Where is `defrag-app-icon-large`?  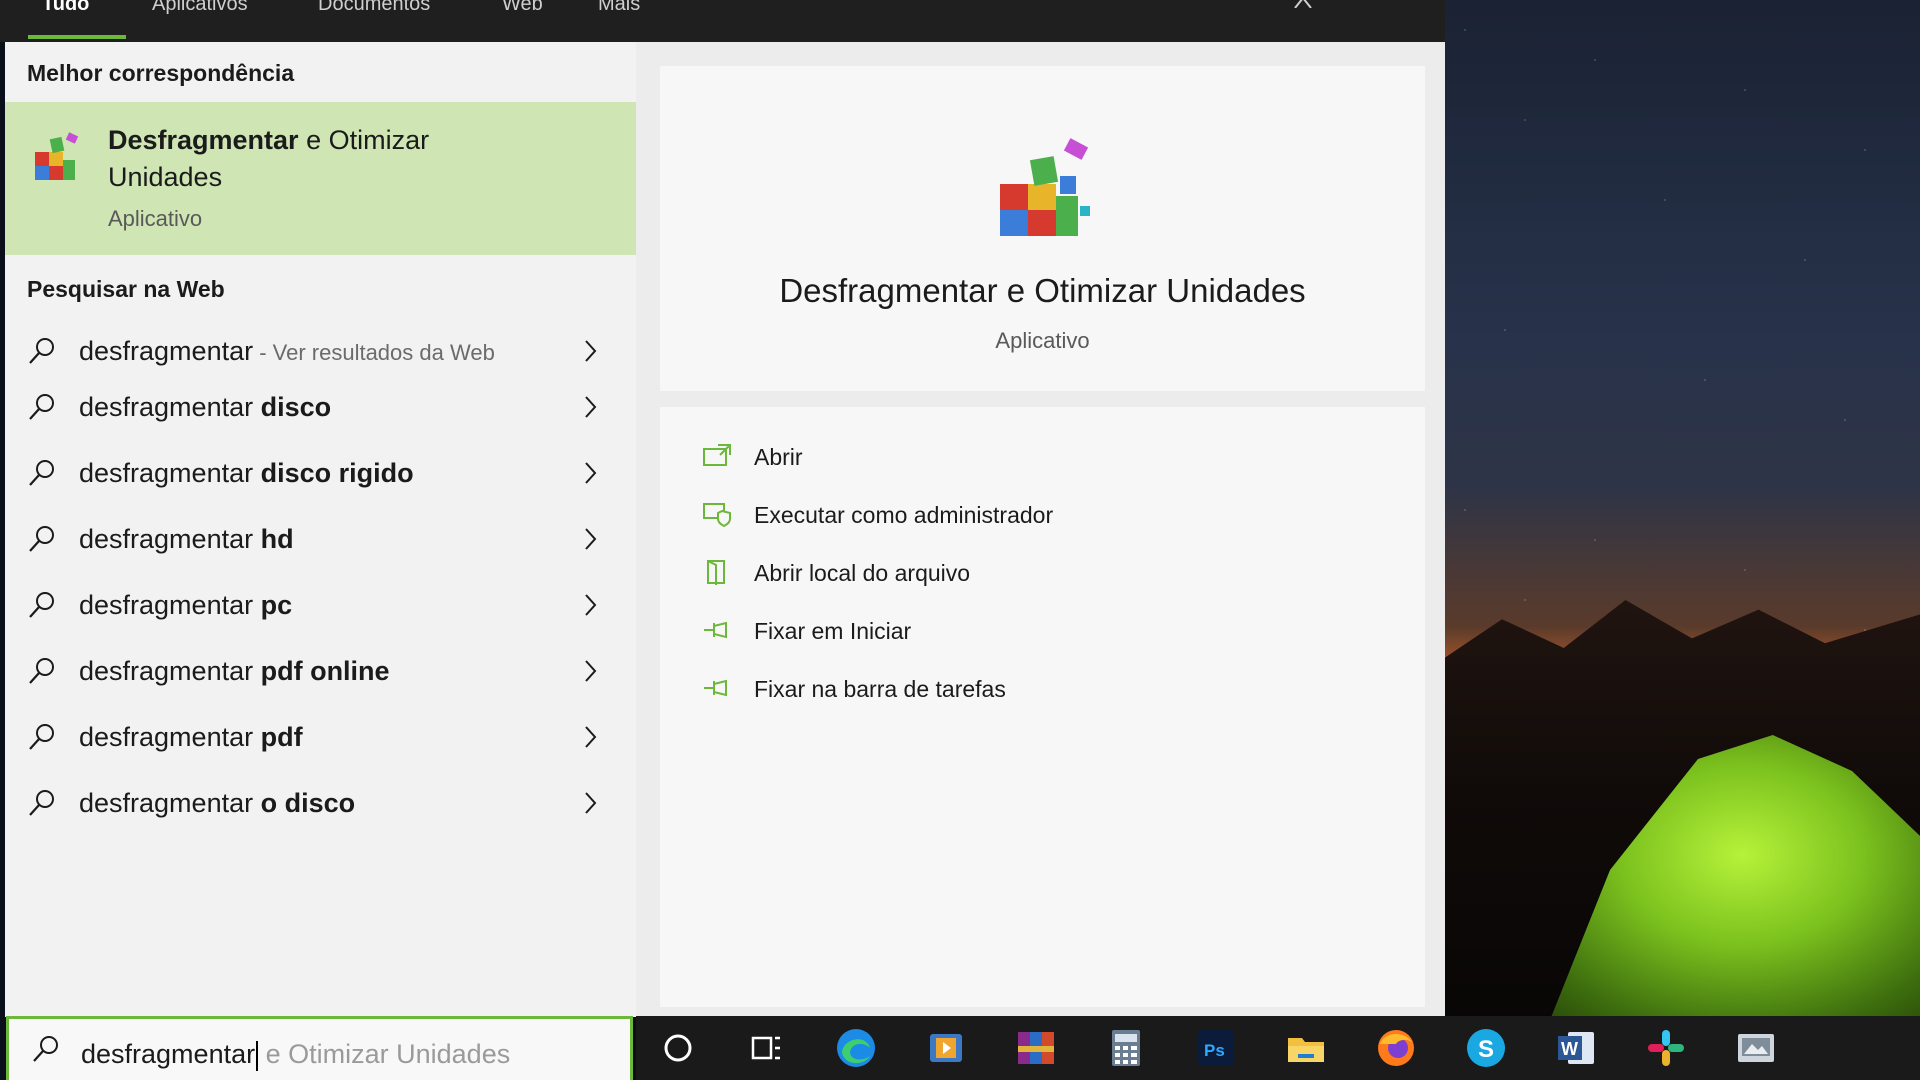
defrag-app-icon-large is located at coordinates (1045, 187).